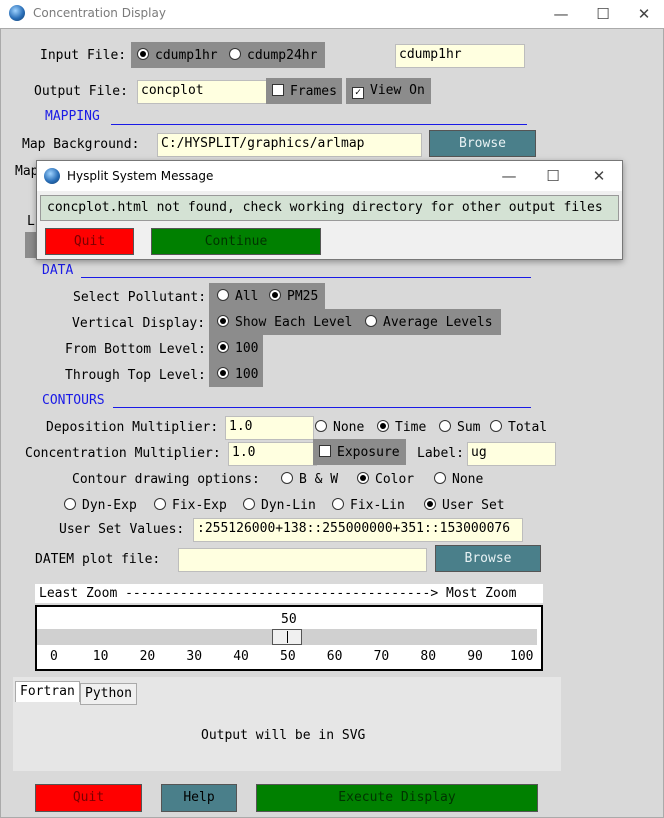  Describe the element at coordinates (273, 55) in the screenshot. I see `input-option-cdump24hr: cdump24hr` at that location.